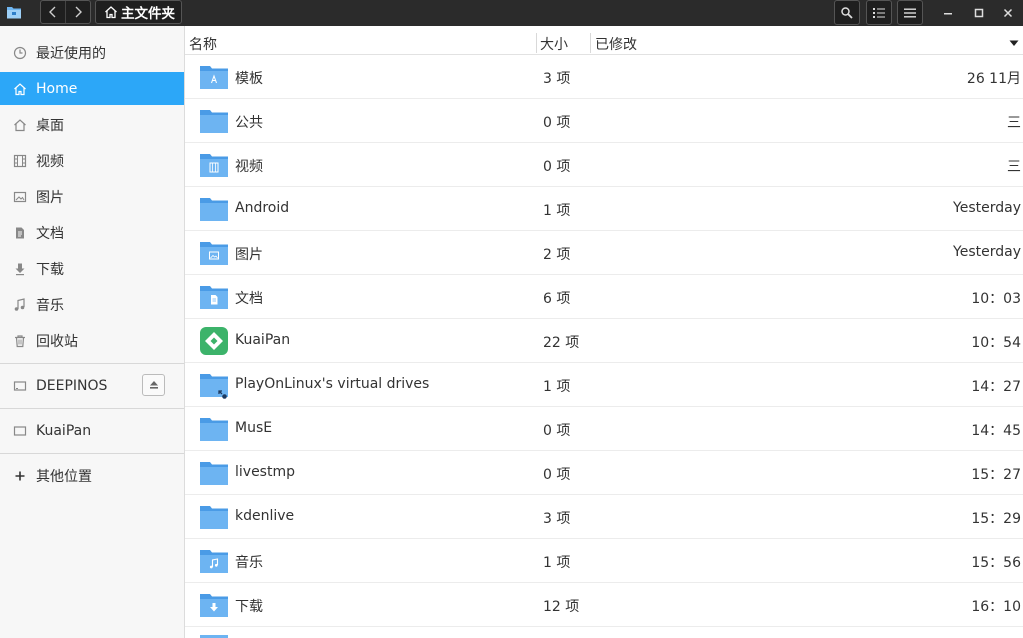  Describe the element at coordinates (92, 268) in the screenshot. I see `sidebar-item-downloads: 下载` at that location.